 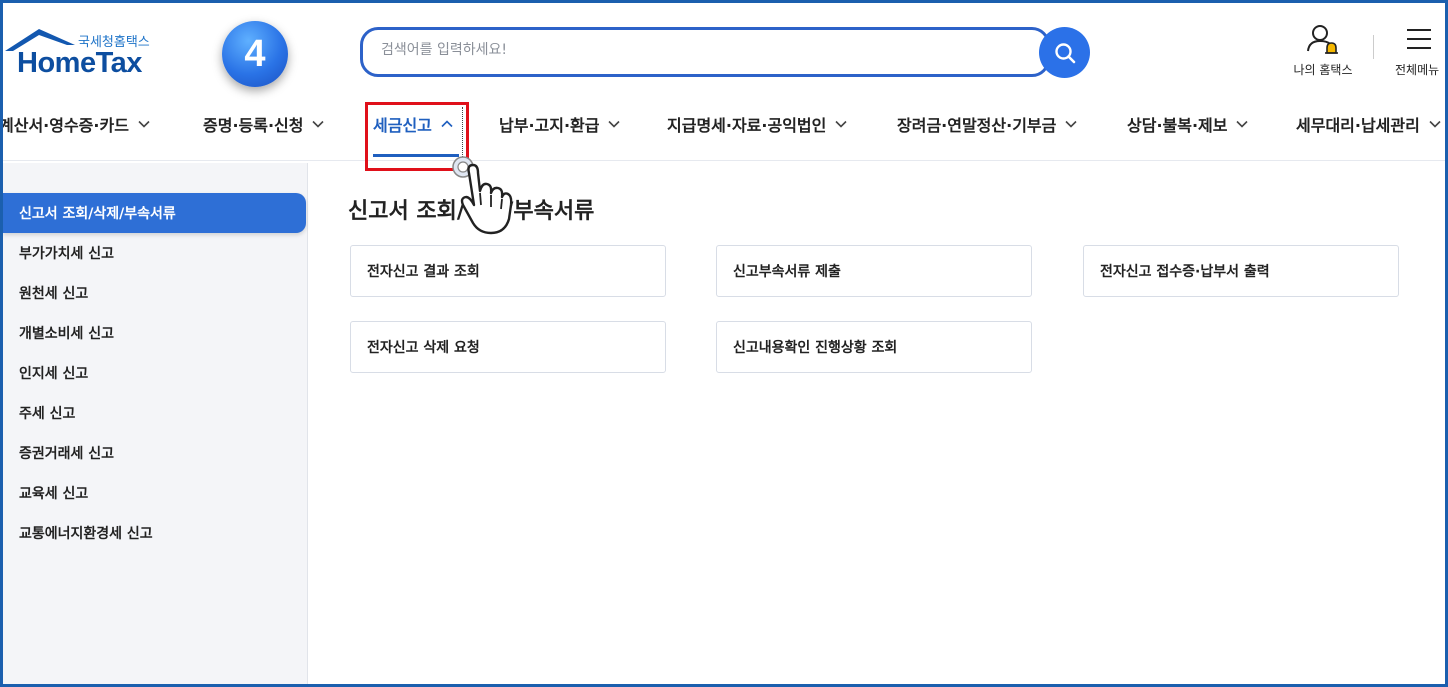 What do you see at coordinates (508, 271) in the screenshot?
I see `card-e-filing-result: 전자신고 결과 조회` at bounding box center [508, 271].